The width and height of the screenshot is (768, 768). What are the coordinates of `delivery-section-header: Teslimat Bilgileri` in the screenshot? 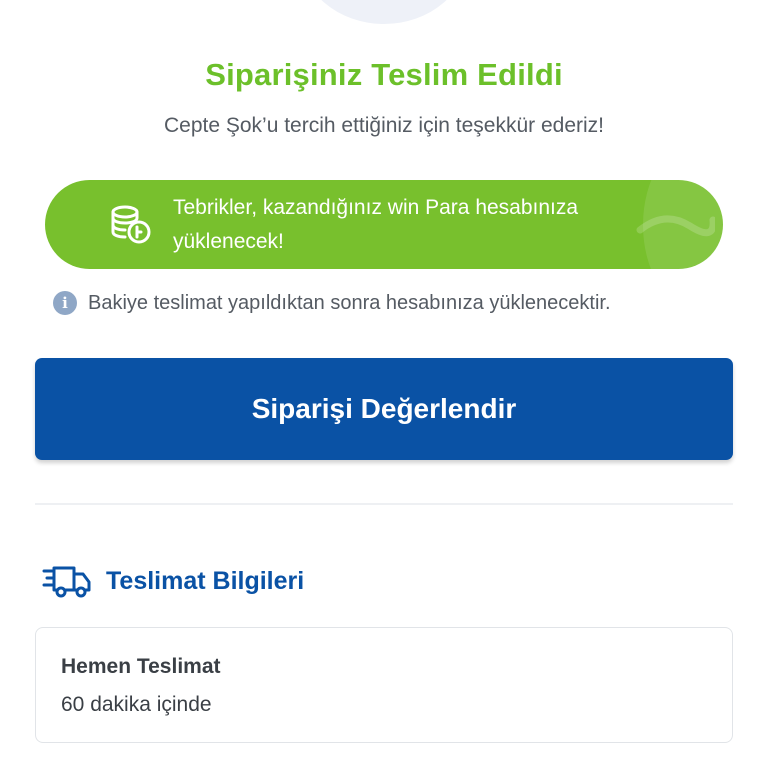 It's located at (173, 581).